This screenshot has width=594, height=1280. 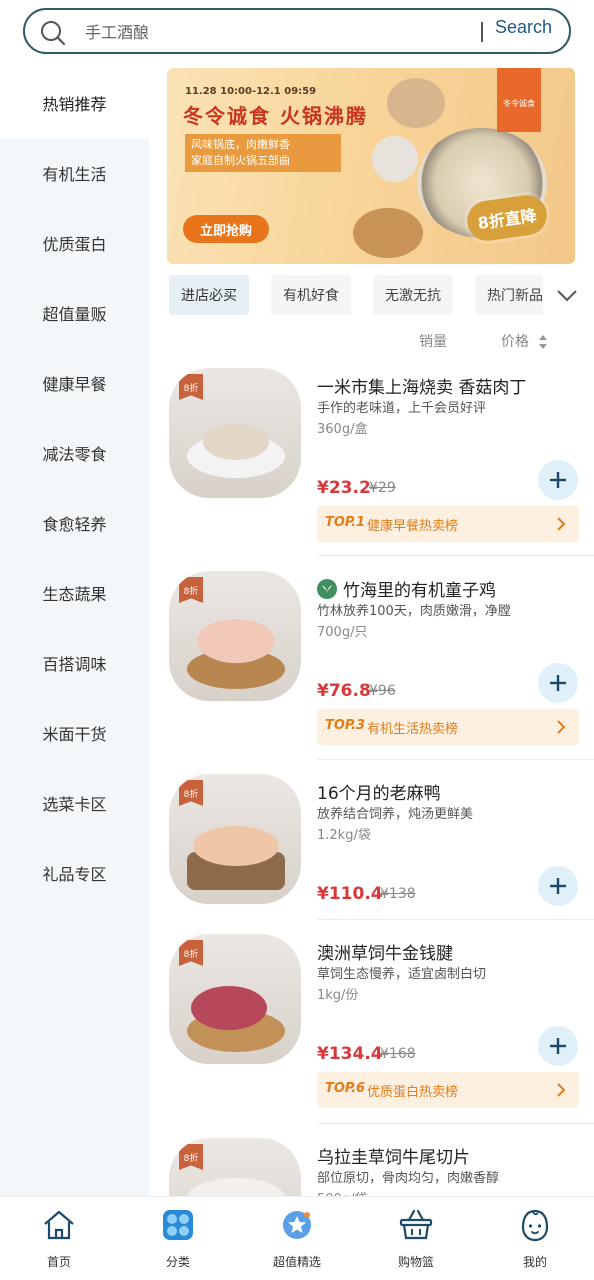 What do you see at coordinates (177, 1262) in the screenshot?
I see `nav-label: 分类` at bounding box center [177, 1262].